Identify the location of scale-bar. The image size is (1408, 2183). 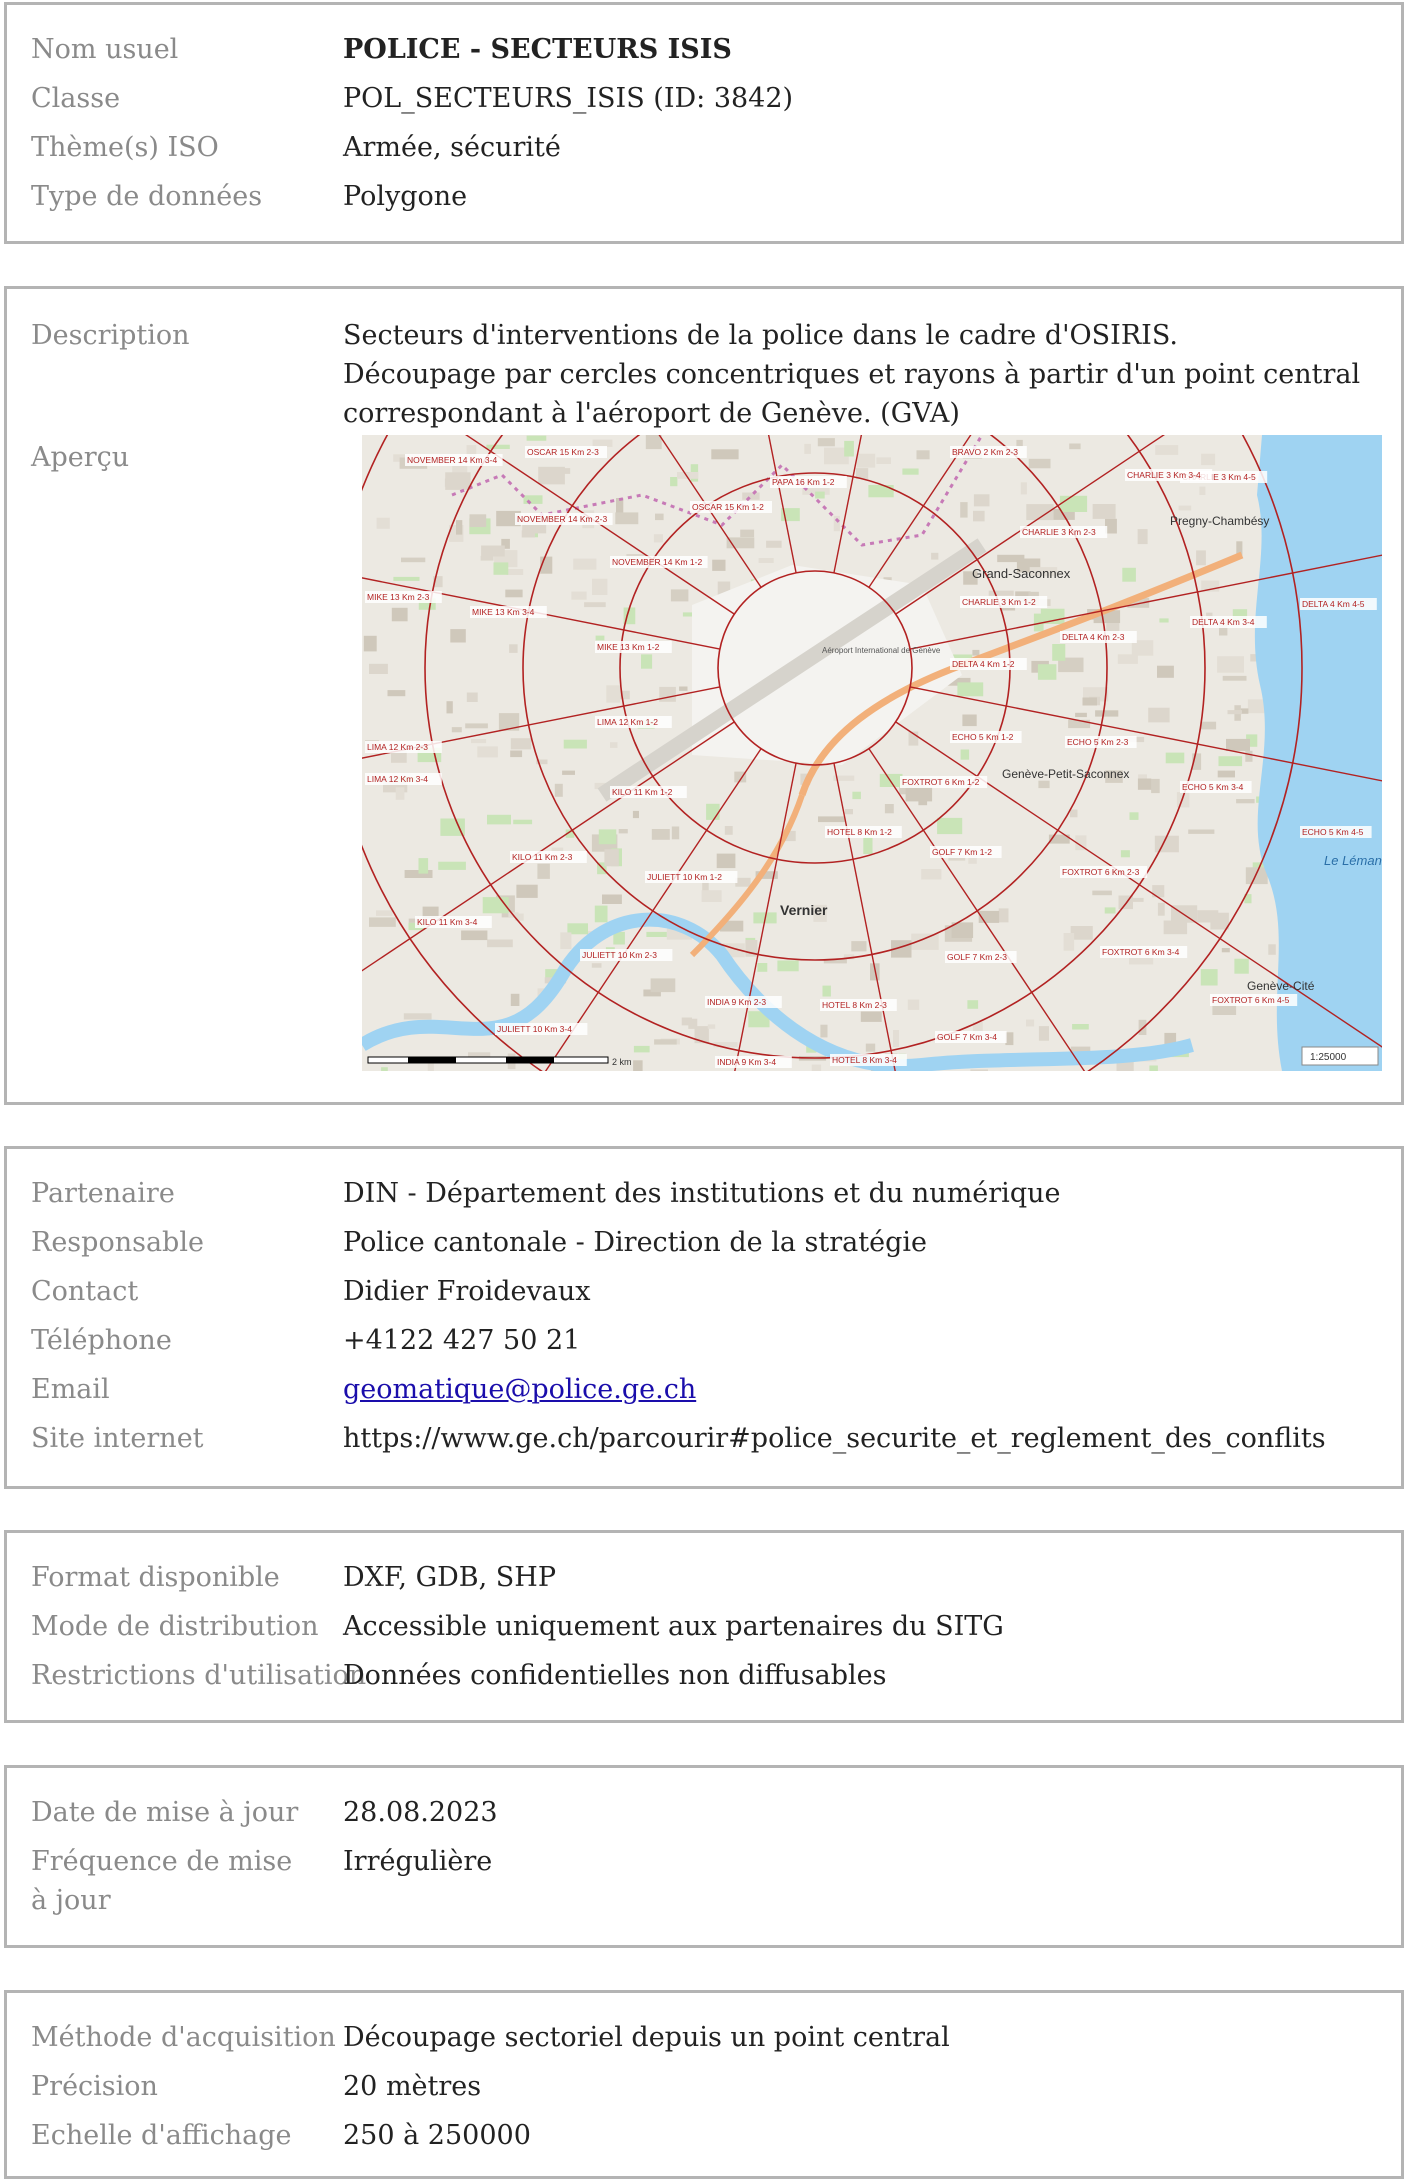
(488, 1060).